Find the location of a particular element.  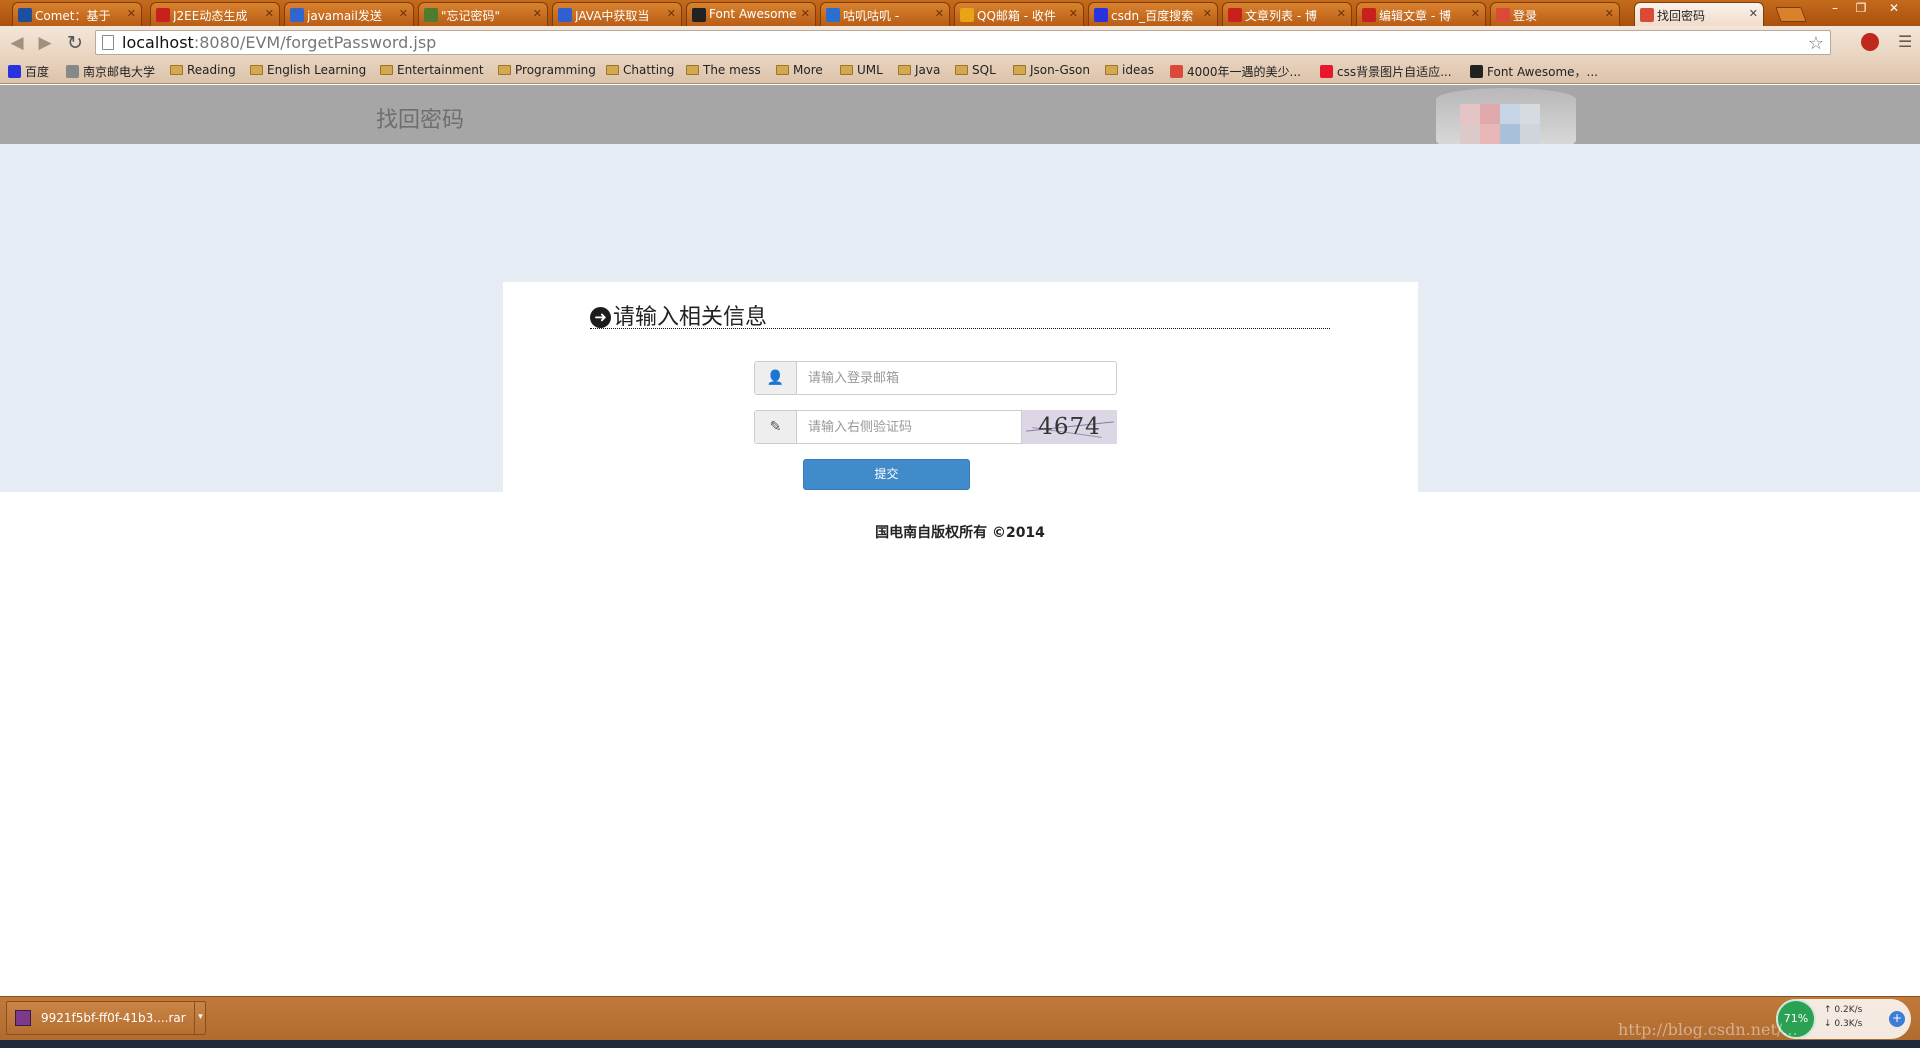

edit-icon: ✎ is located at coordinates (776, 427).